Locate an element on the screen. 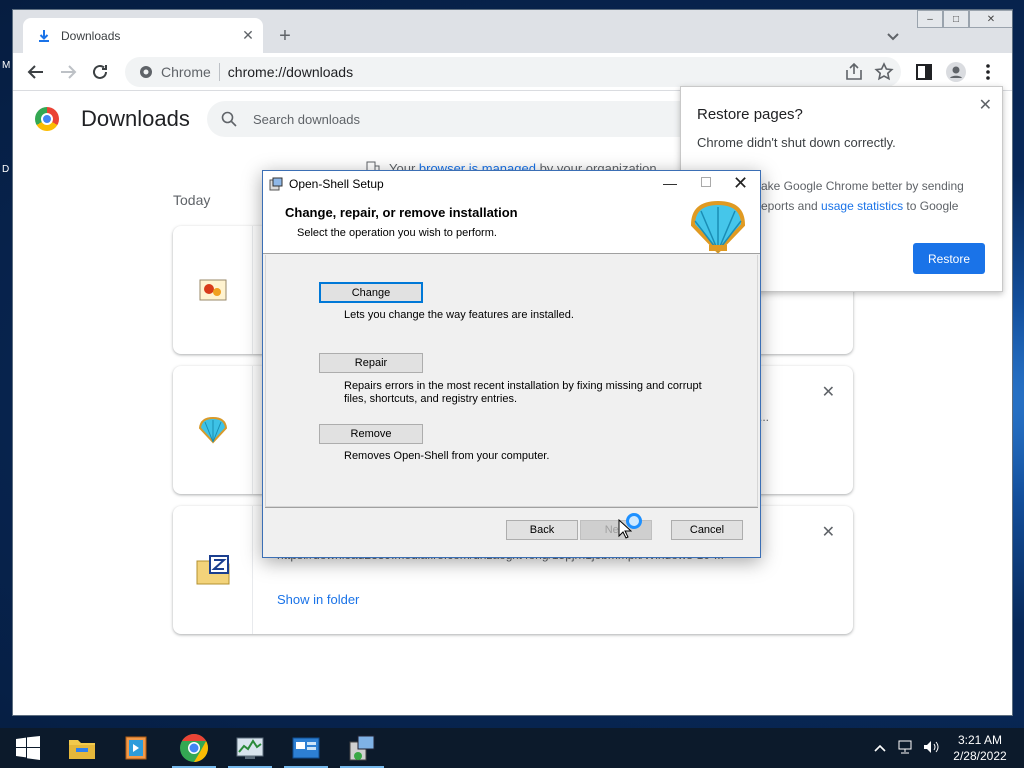 Image resolution: width=1024 pixels, height=768 pixels. cancel-button: Cancel is located at coordinates (707, 530).